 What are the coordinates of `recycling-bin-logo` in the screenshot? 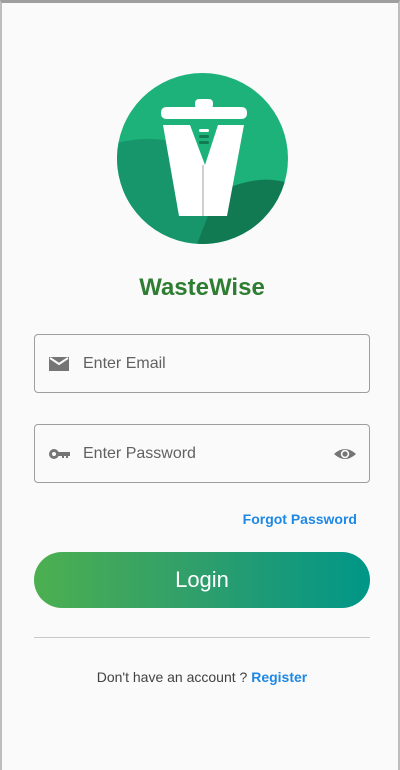 It's located at (202, 158).